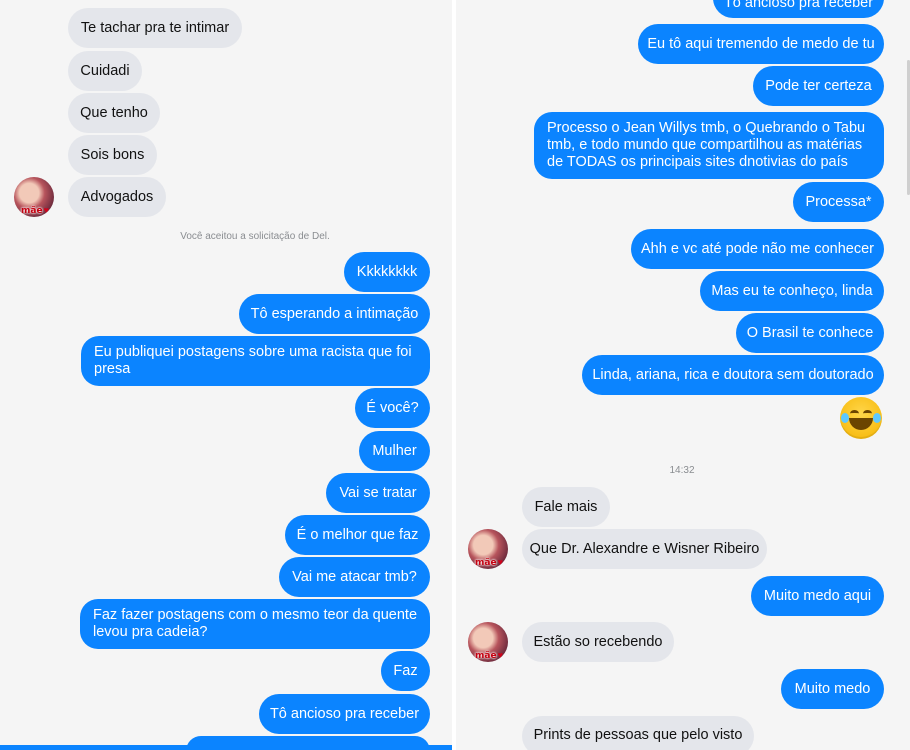 The width and height of the screenshot is (910, 750). What do you see at coordinates (598, 642) in the screenshot?
I see `received-message: Estão so recebendo` at bounding box center [598, 642].